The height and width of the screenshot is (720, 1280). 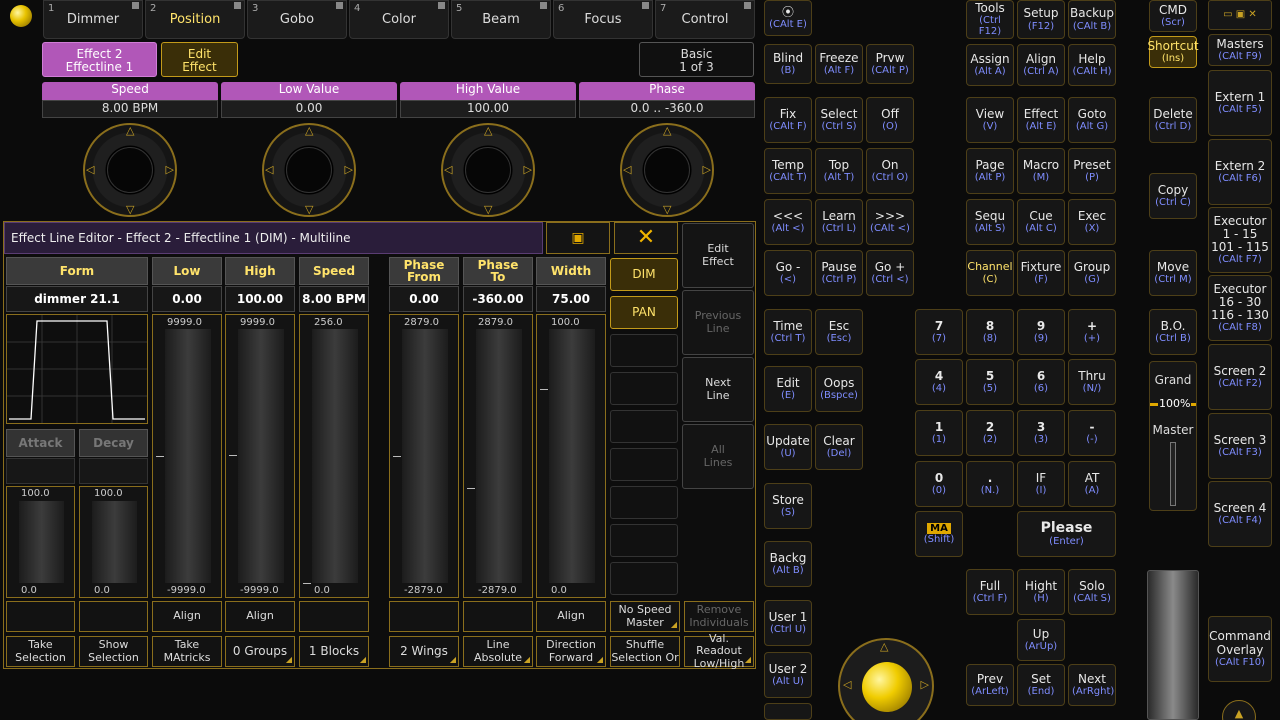 I want to click on fixture-key: Fixture (F), so click(x=1041, y=273).